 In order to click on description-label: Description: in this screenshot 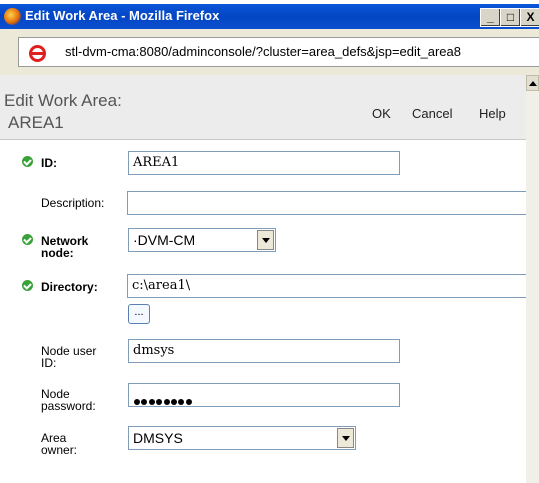, I will do `click(73, 203)`.